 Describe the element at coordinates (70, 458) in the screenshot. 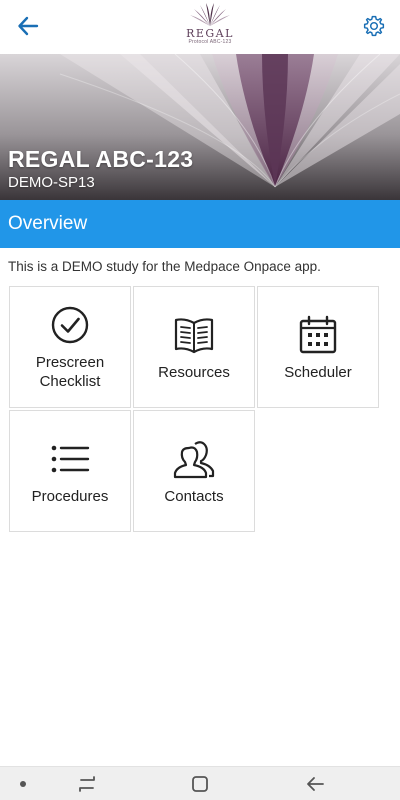

I see `list-icon` at that location.